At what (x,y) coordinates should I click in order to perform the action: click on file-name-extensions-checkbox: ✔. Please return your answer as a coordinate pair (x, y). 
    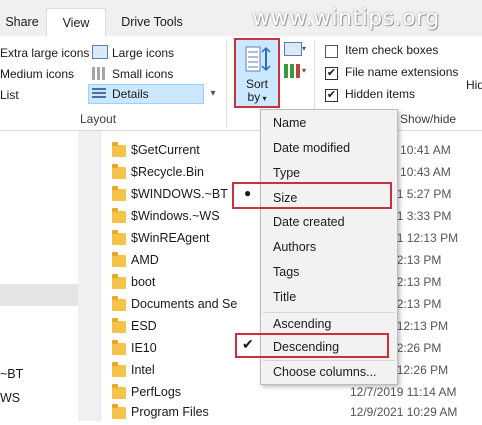
    Looking at the image, I should click on (331, 73).